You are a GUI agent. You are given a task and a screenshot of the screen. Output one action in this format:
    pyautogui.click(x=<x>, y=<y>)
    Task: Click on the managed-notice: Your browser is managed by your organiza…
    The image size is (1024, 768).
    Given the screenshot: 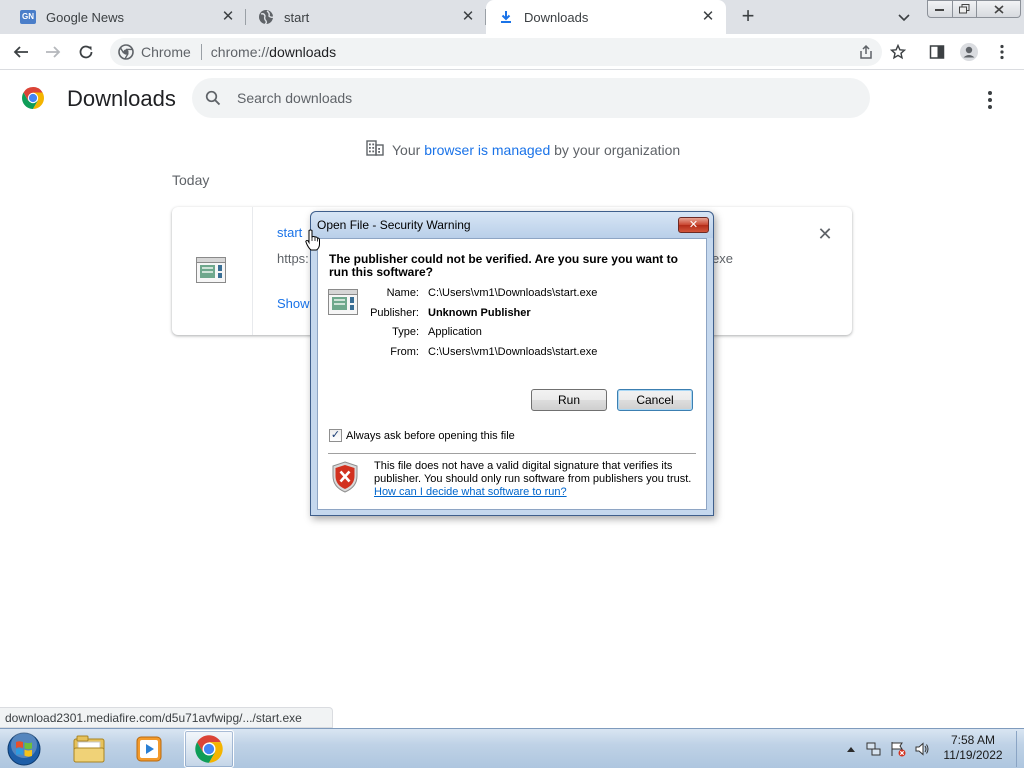 What is the action you would take?
    pyautogui.click(x=523, y=149)
    